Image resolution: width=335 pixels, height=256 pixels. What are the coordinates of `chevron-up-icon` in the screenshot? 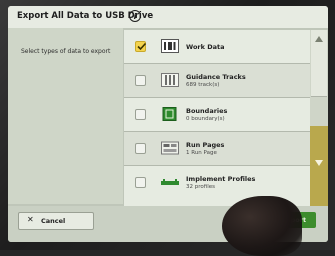 It's located at (319, 39).